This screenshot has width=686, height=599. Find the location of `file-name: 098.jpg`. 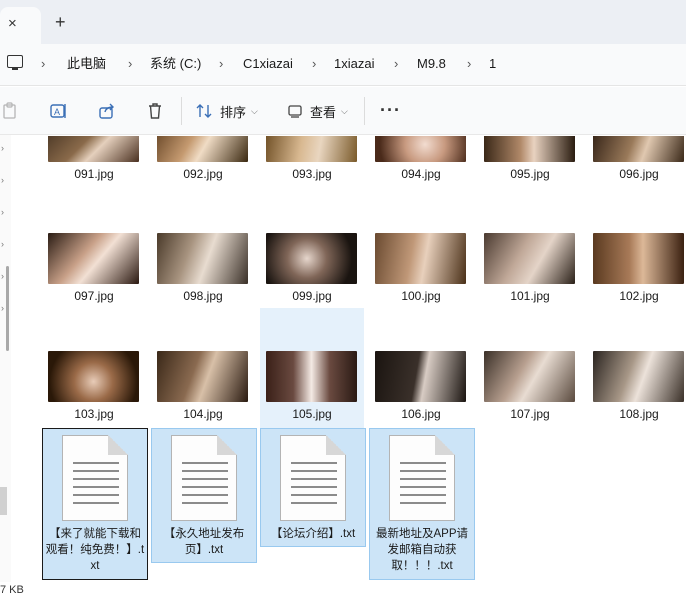

file-name: 098.jpg is located at coordinates (203, 296).